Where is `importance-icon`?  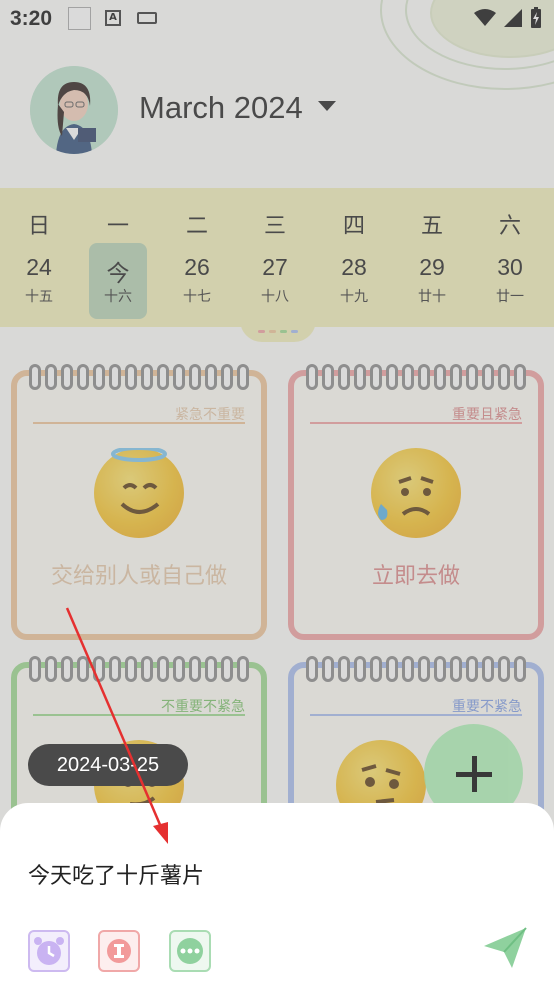
importance-icon is located at coordinates (119, 951).